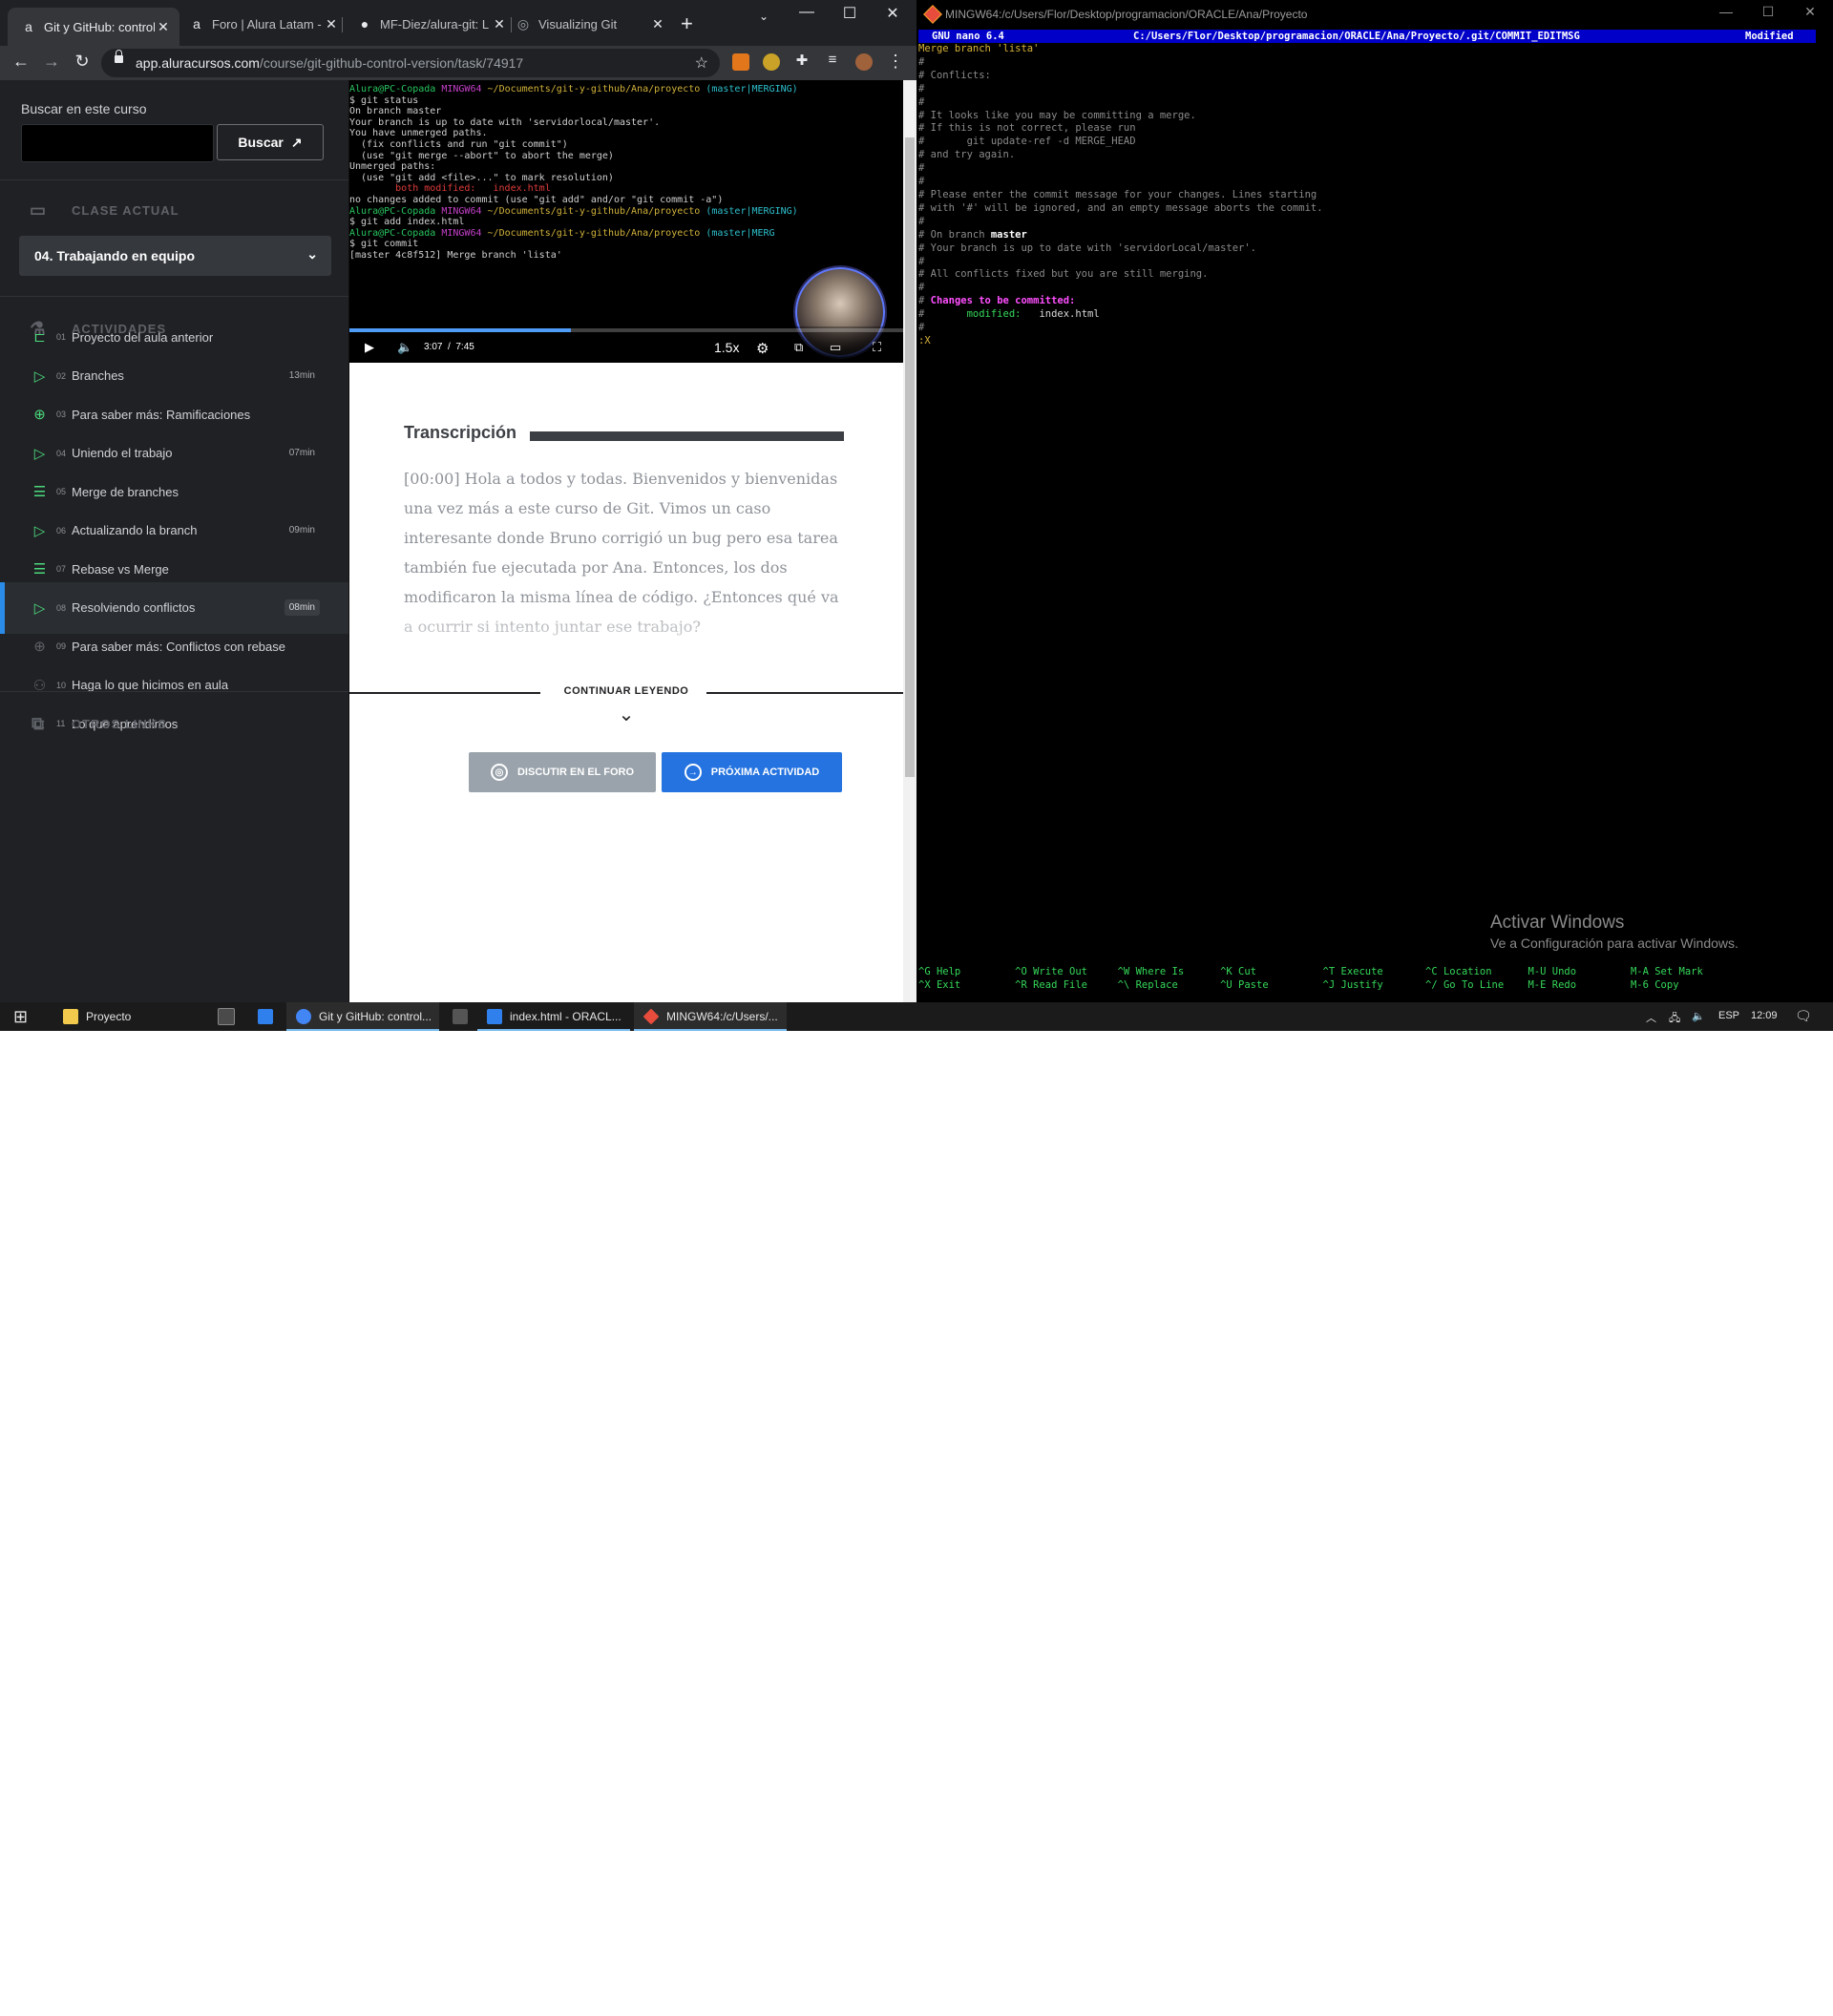  I want to click on reload-icon: ↻, so click(82, 62).